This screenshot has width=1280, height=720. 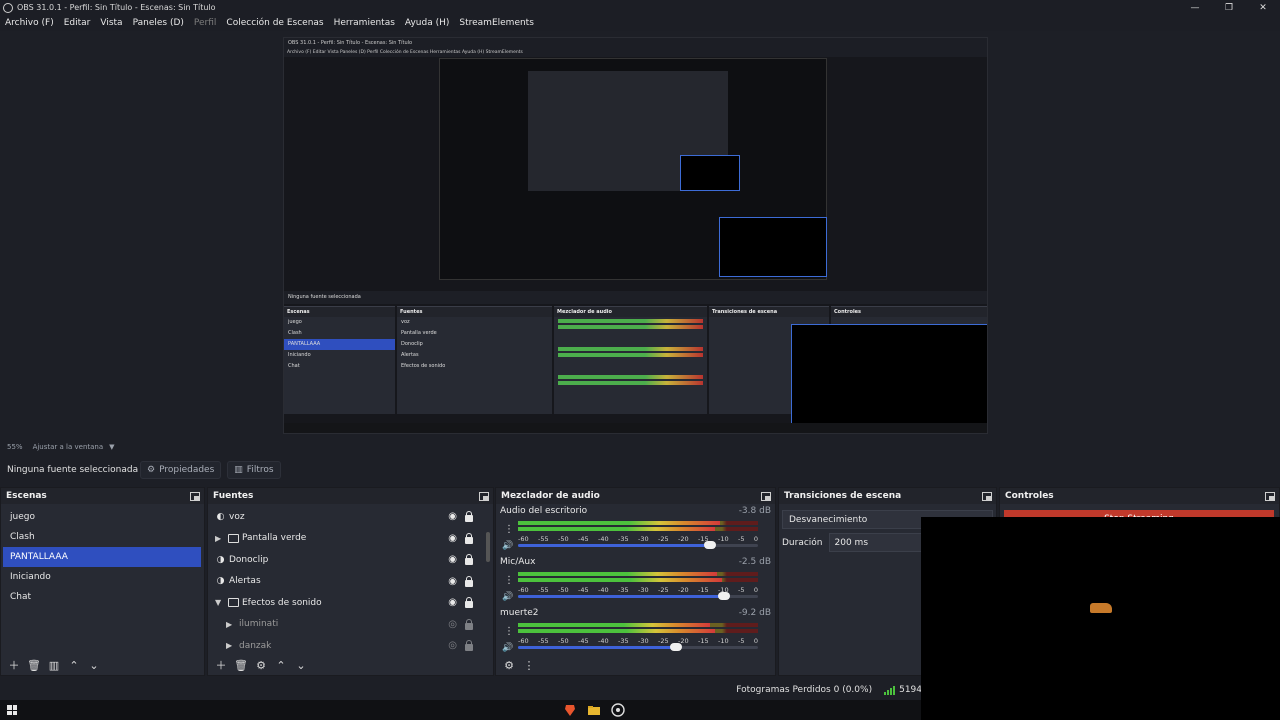 What do you see at coordinates (350, 496) in the screenshot?
I see `sources-dock-header: Fuentes` at bounding box center [350, 496].